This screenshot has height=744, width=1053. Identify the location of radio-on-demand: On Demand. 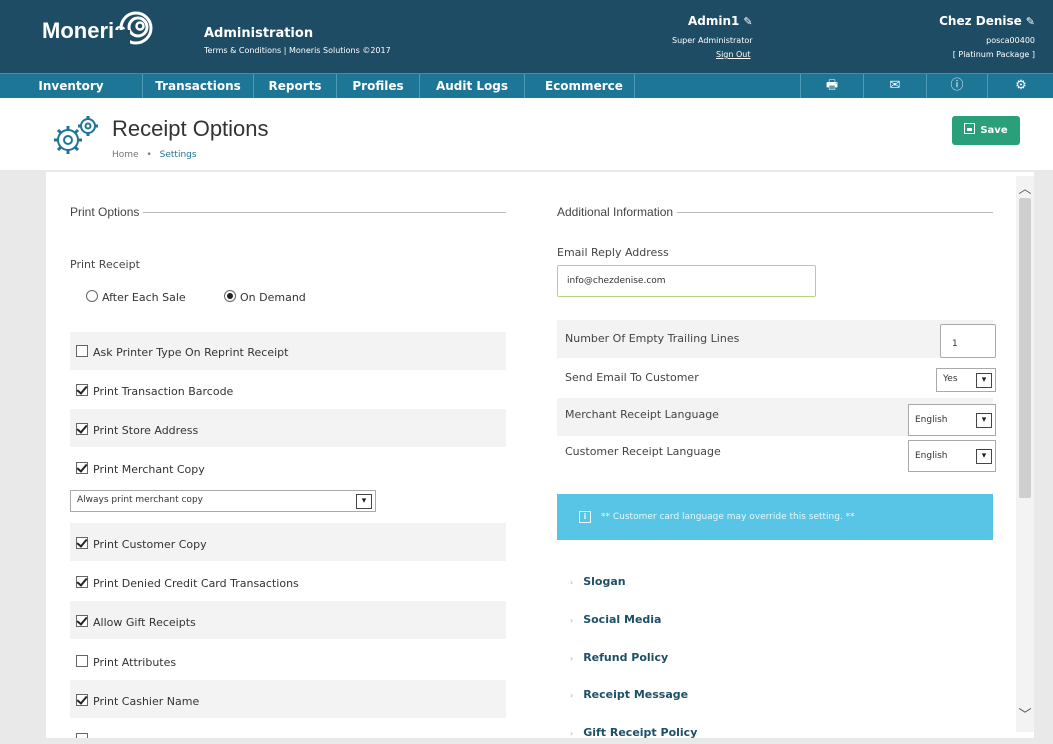
(265, 297).